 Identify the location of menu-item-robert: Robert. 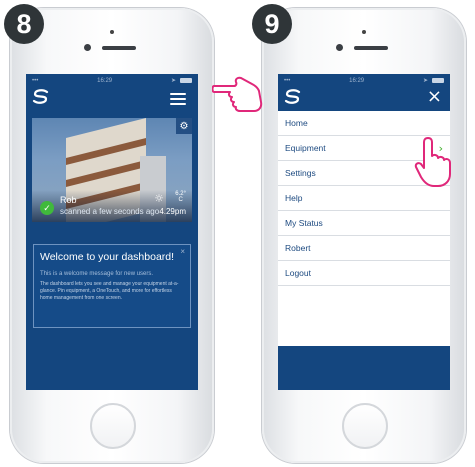
(364, 248).